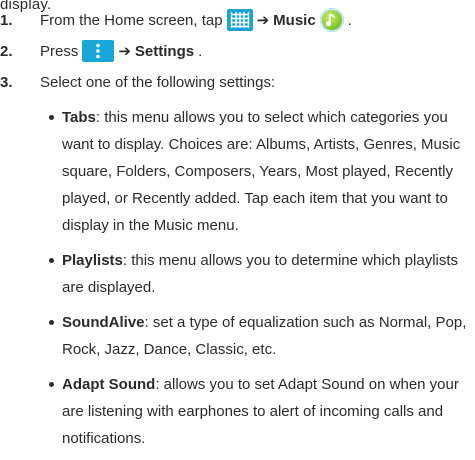 The image size is (475, 460). Describe the element at coordinates (6, 51) in the screenshot. I see `step-number: 2.` at that location.